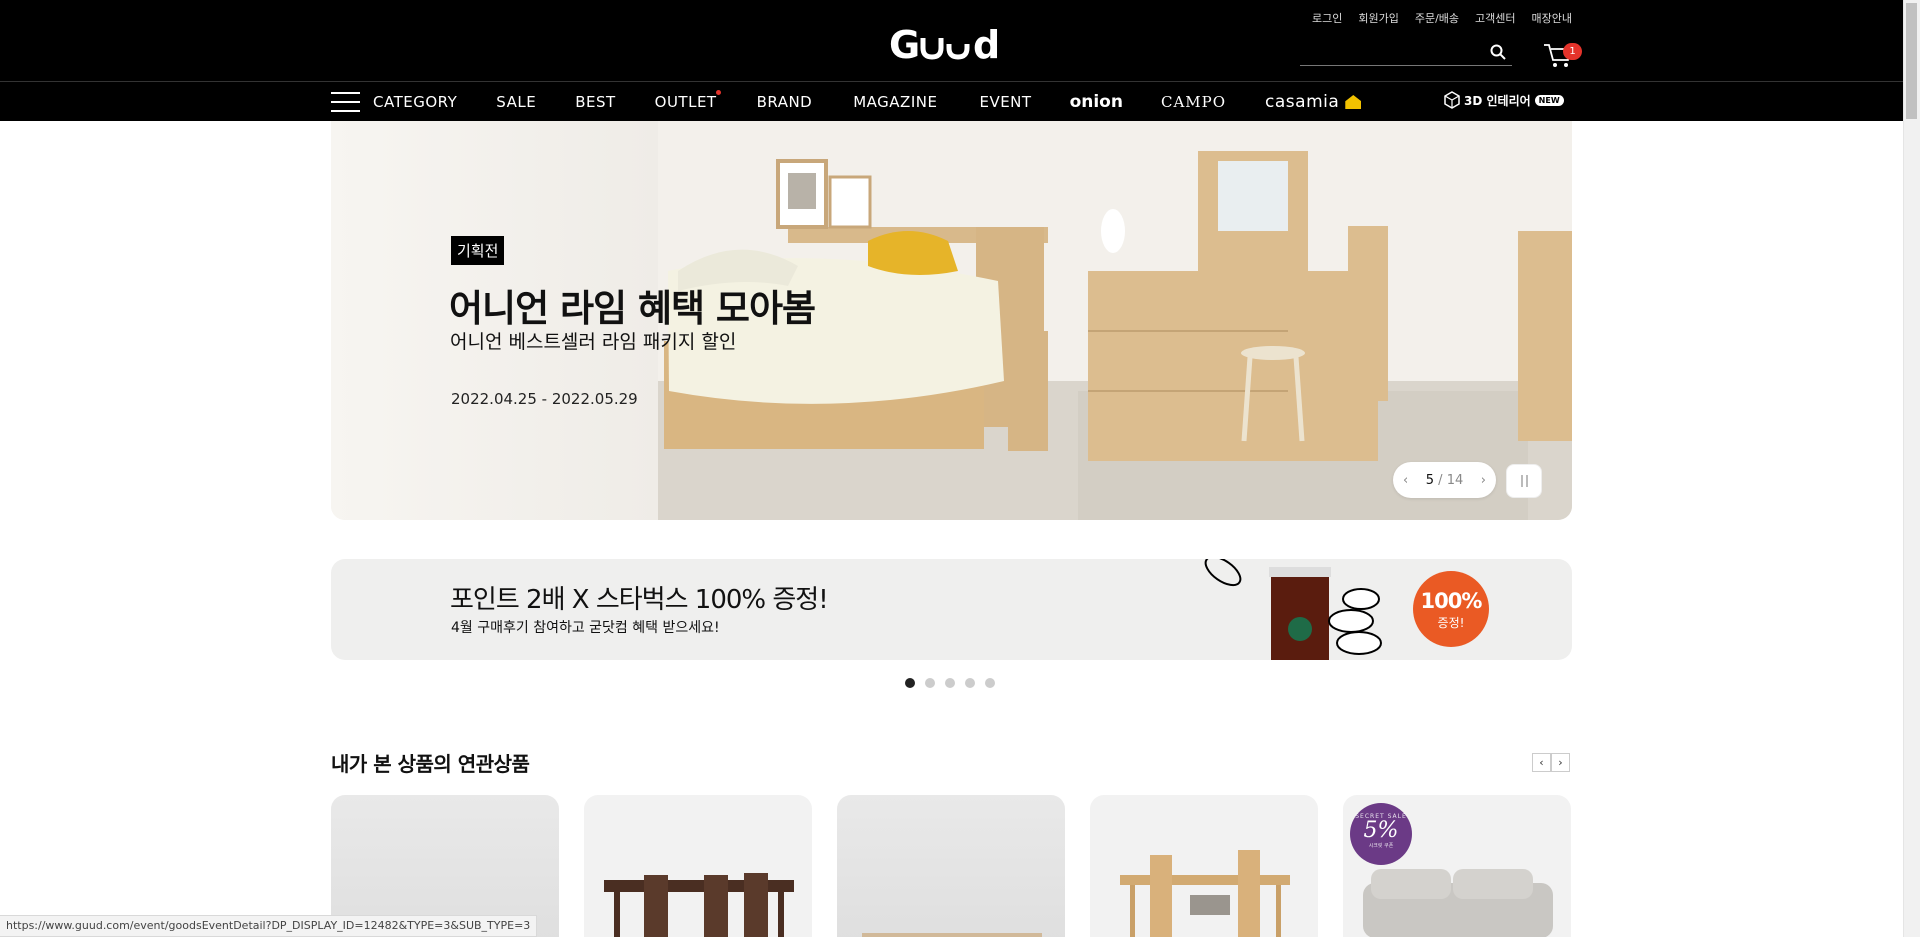 Image resolution: width=1920 pixels, height=937 pixels. I want to click on pager-count: 5 / 14, so click(1445, 480).